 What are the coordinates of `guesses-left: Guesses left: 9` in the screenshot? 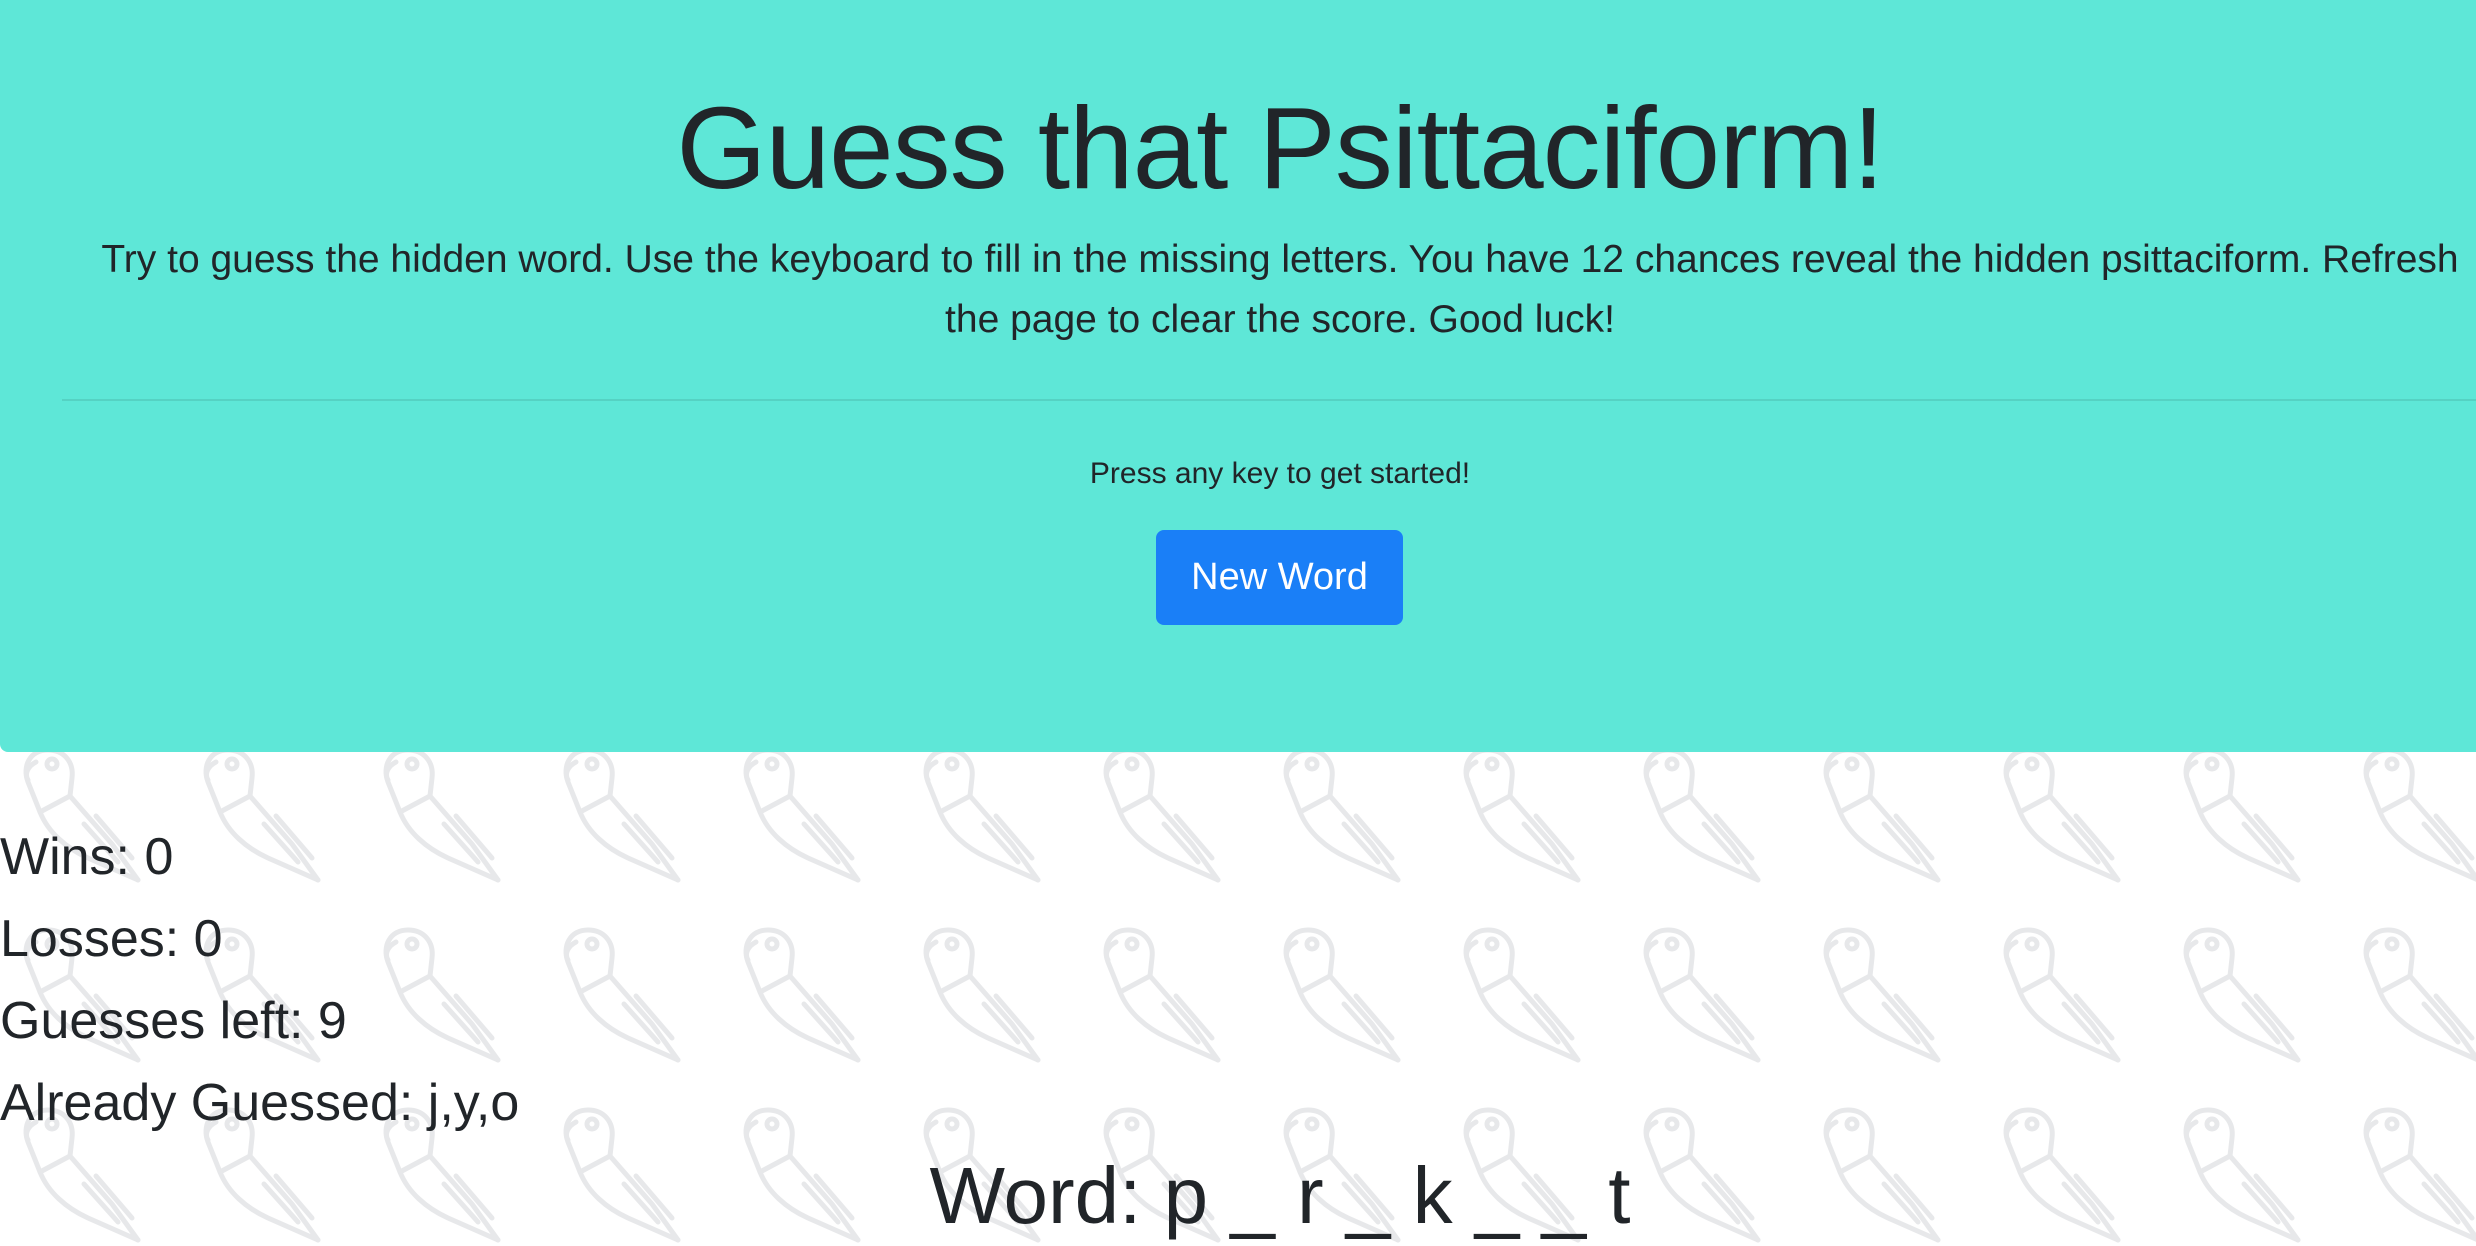 It's located at (173, 1021).